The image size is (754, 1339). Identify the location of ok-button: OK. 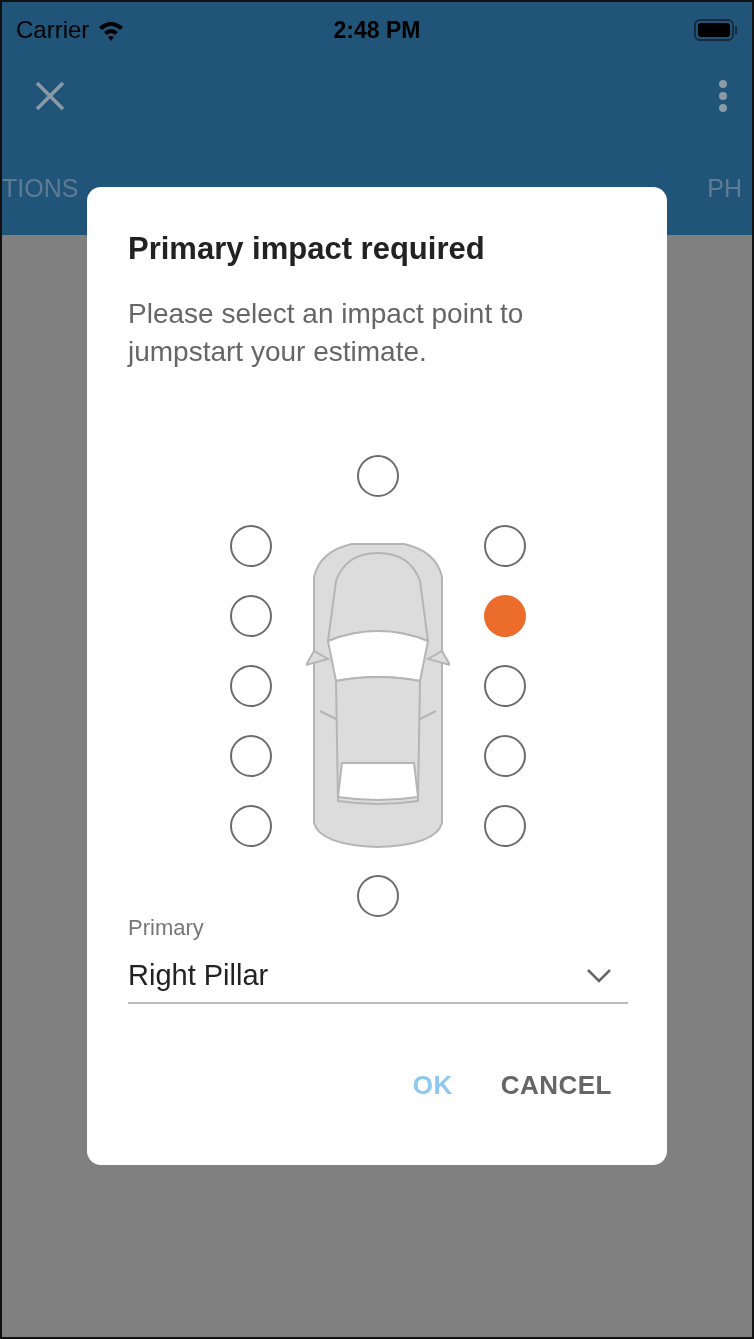
(432, 1085).